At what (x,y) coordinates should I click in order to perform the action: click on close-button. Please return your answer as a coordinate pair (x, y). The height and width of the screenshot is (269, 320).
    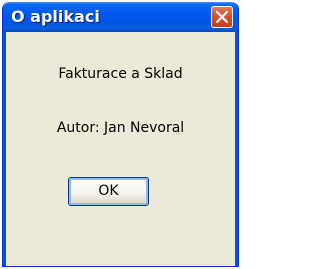
    Looking at the image, I should click on (222, 17).